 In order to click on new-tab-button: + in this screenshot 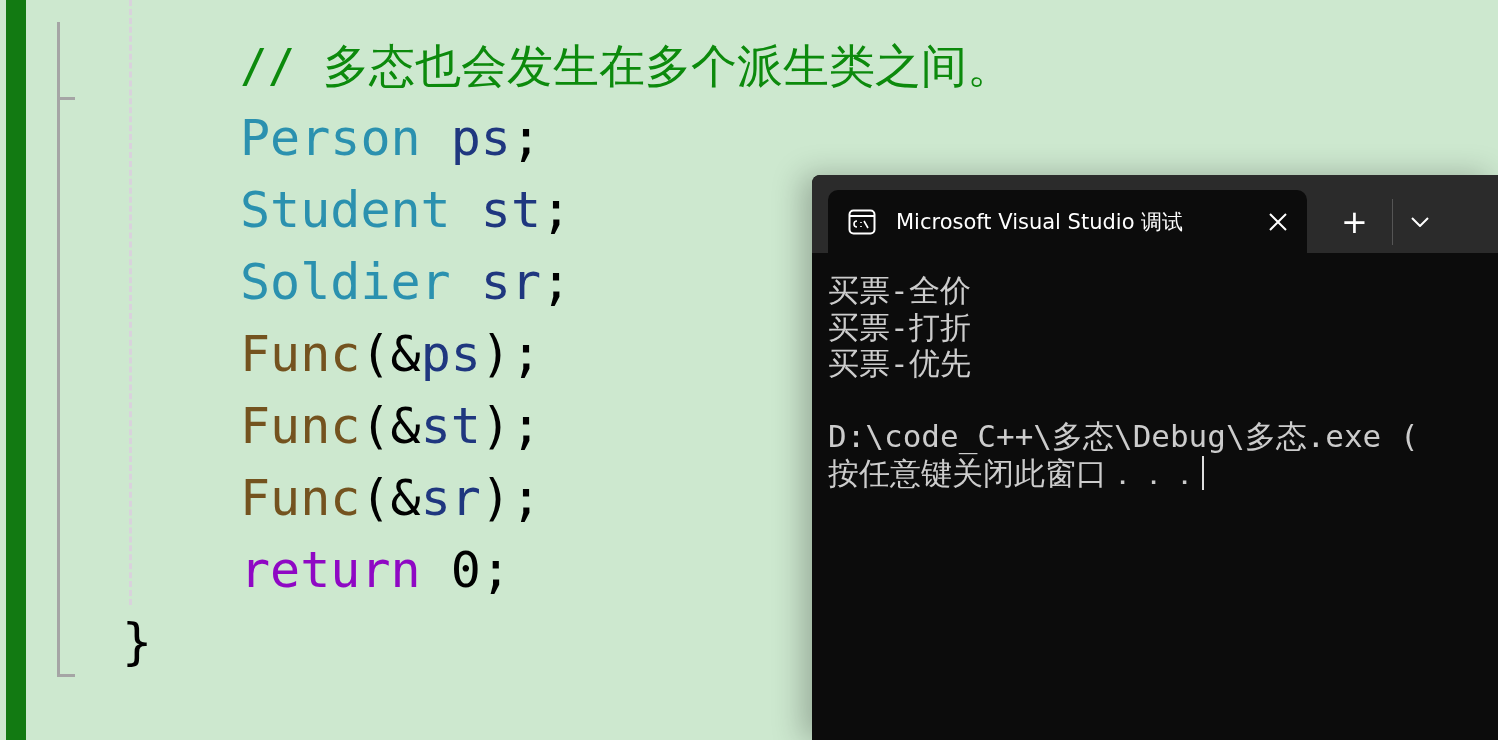, I will do `click(1354, 221)`.